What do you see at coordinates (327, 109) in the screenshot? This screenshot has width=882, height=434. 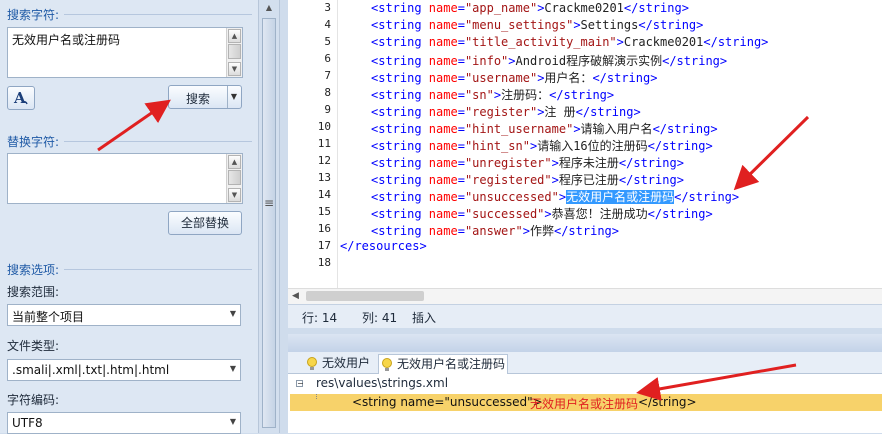 I see `line-number: 9` at bounding box center [327, 109].